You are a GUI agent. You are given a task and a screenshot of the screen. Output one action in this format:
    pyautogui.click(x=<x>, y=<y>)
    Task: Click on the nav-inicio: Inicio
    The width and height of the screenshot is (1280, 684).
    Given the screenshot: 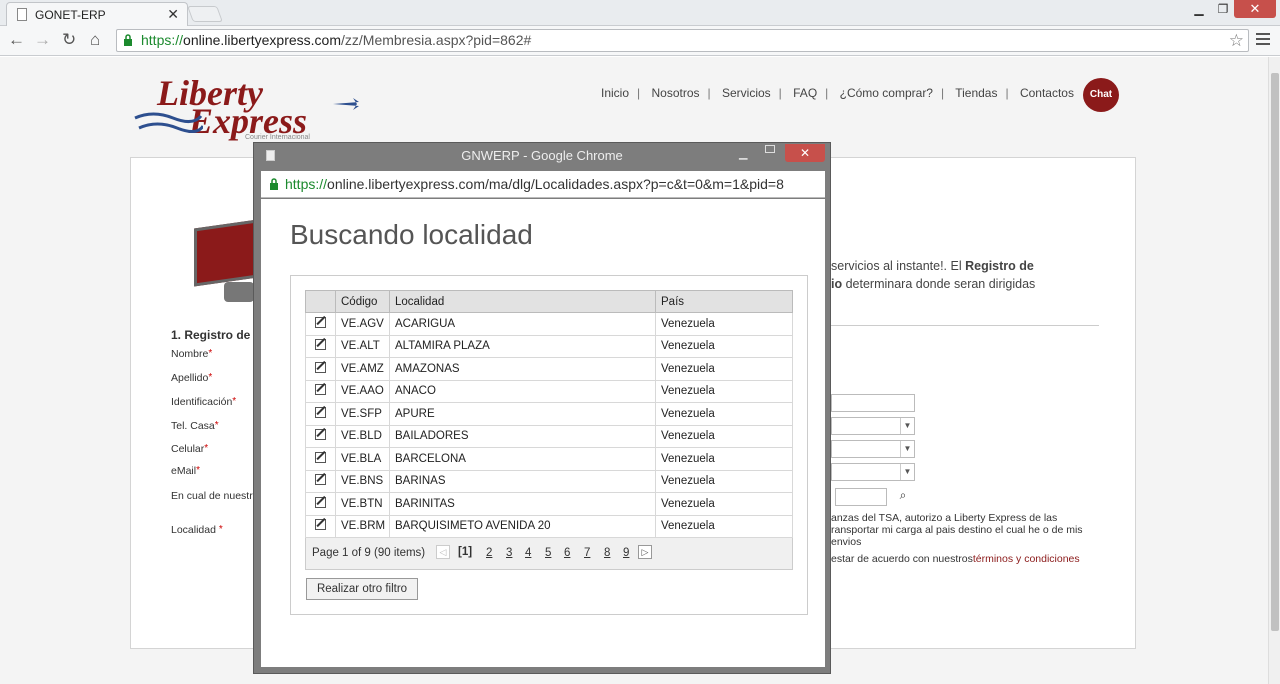 What is the action you would take?
    pyautogui.click(x=615, y=93)
    